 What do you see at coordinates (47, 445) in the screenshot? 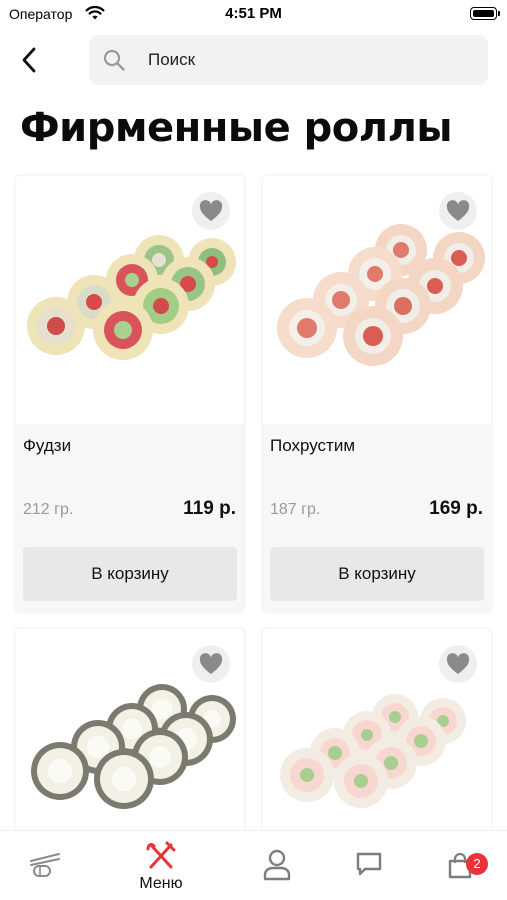
I see `product-name: Фудзи` at bounding box center [47, 445].